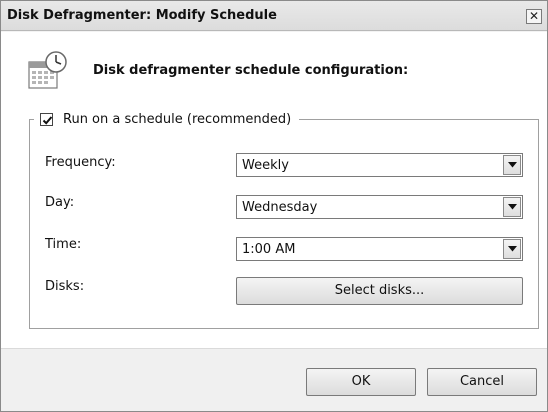 The height and width of the screenshot is (412, 548). Describe the element at coordinates (280, 207) in the screenshot. I see `day-value: Wednesday` at that location.